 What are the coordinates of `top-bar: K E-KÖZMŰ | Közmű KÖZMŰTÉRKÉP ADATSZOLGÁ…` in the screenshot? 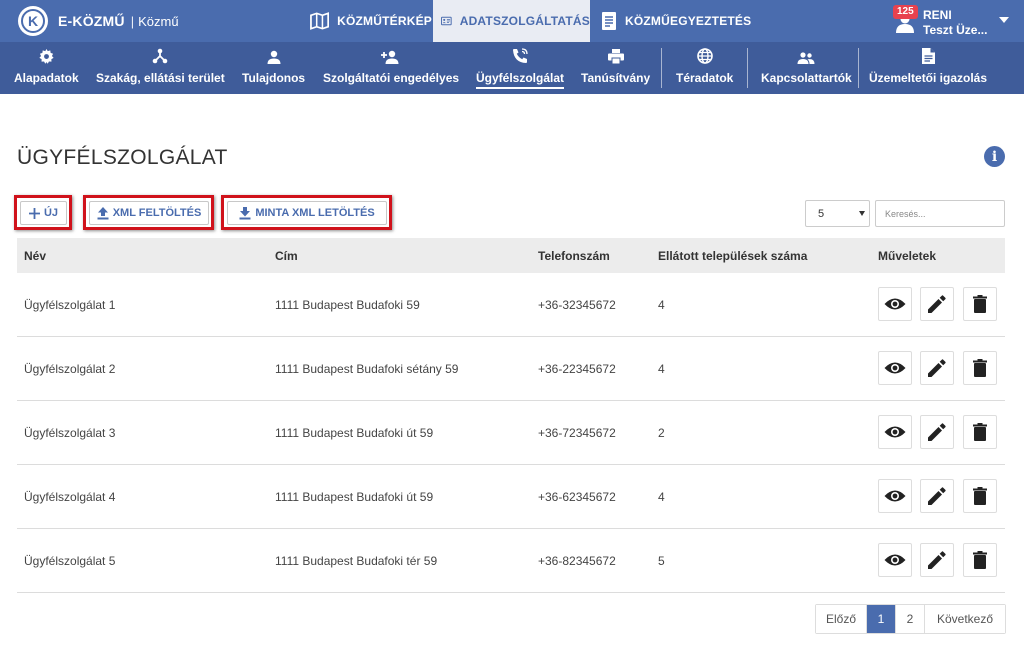 It's located at (512, 21).